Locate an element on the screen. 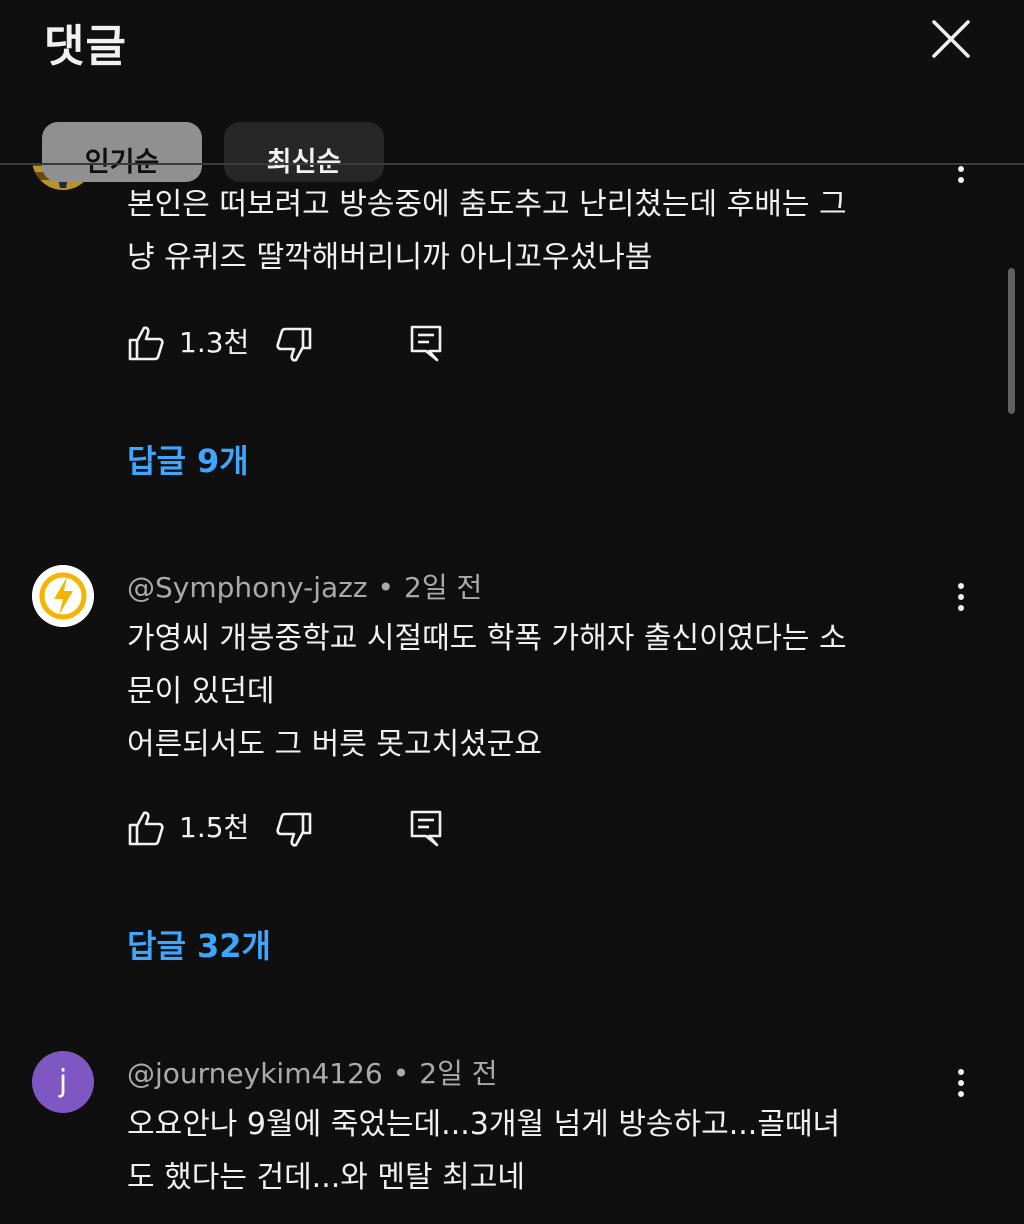 This screenshot has height=1224, width=1024. comment-actions: 1.5천 is located at coordinates (292, 829).